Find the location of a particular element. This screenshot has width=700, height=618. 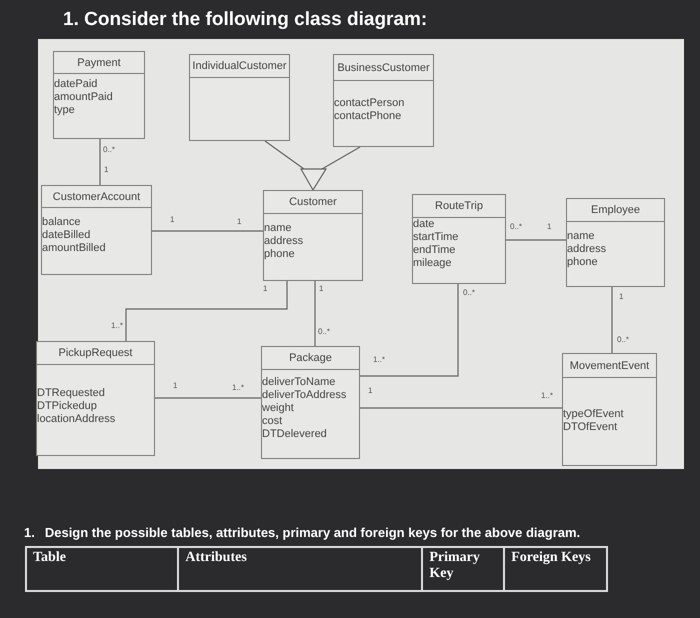

class-name: Payment is located at coordinates (99, 62).